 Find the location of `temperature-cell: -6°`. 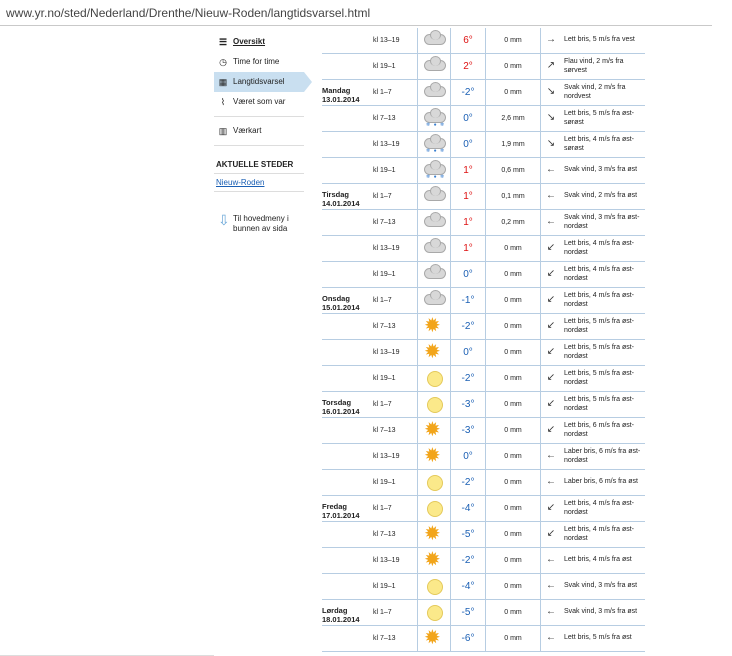

temperature-cell: -6° is located at coordinates (468, 638).